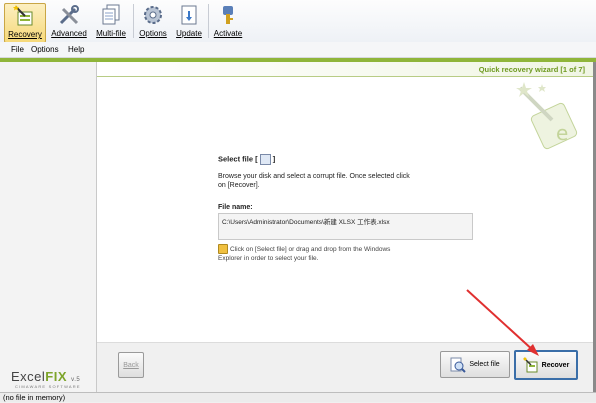  Describe the element at coordinates (189, 33) in the screenshot. I see `update-label: Update` at that location.